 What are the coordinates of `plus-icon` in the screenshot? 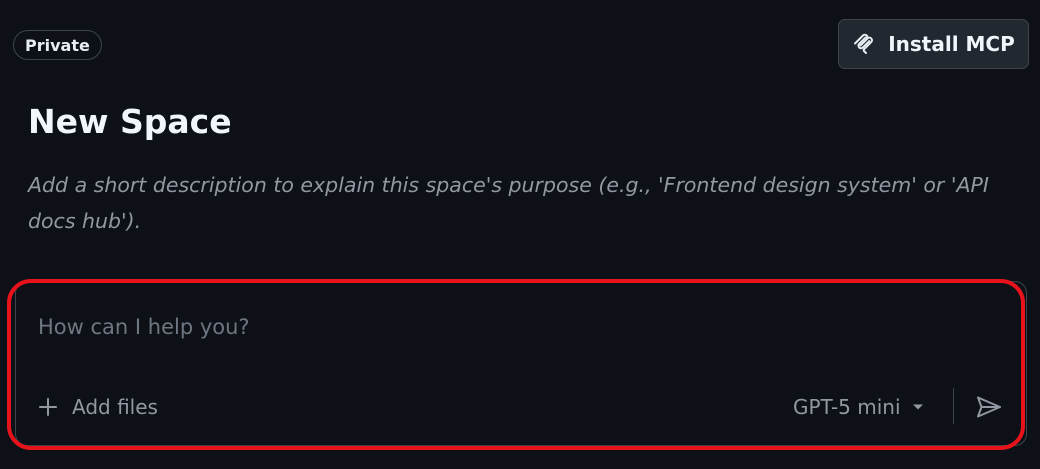 It's located at (48, 407).